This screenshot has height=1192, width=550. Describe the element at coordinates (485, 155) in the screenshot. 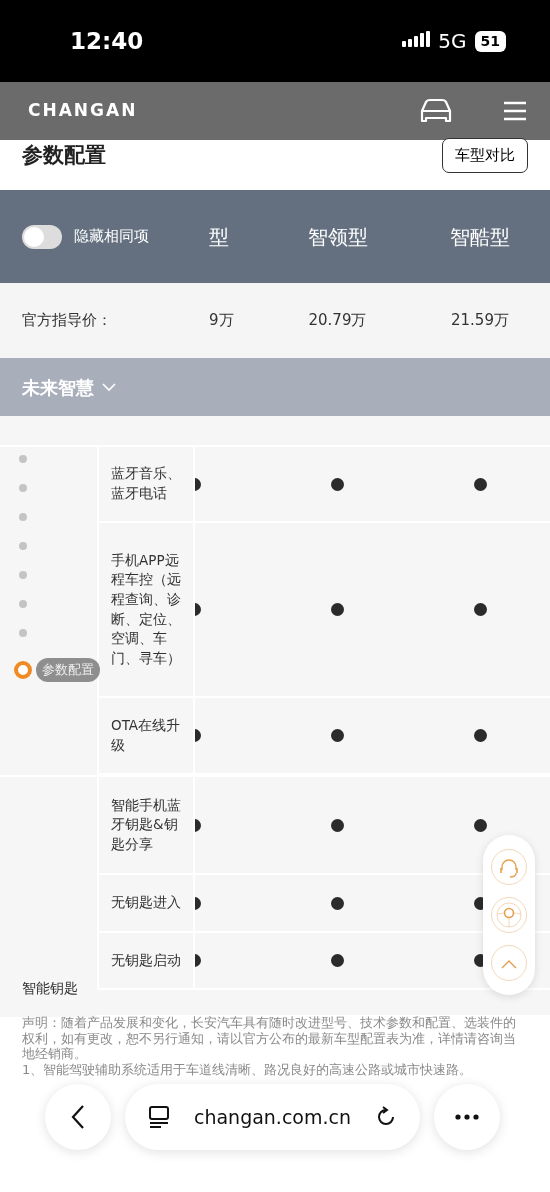

I see `compare-button: 车型对比` at that location.